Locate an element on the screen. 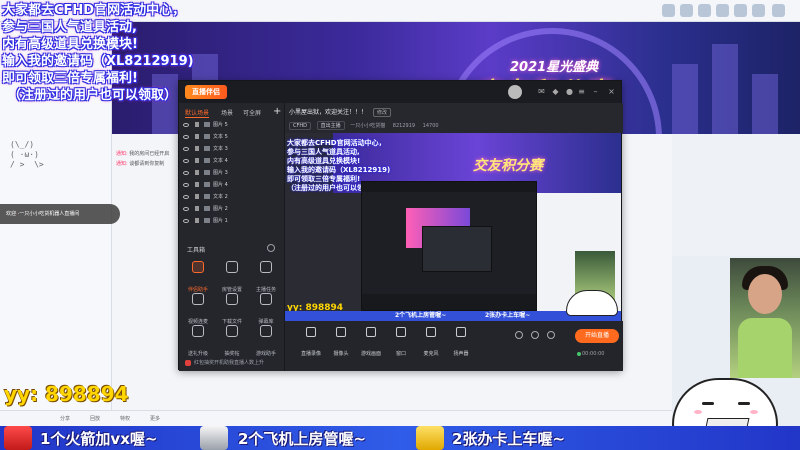  gift-box-icon is located at coordinates (232, 331).